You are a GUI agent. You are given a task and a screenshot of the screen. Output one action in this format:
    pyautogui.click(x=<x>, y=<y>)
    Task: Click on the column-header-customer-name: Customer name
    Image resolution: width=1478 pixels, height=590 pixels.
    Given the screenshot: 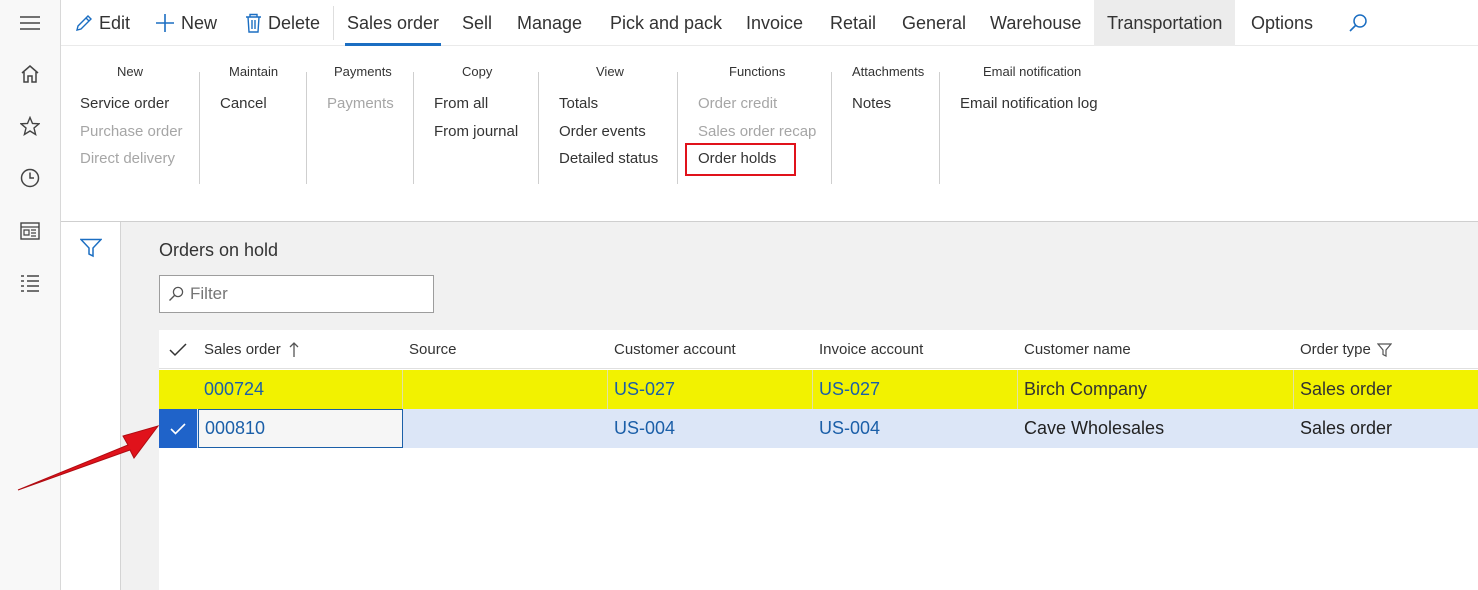 What is the action you would take?
    pyautogui.click(x=1077, y=349)
    